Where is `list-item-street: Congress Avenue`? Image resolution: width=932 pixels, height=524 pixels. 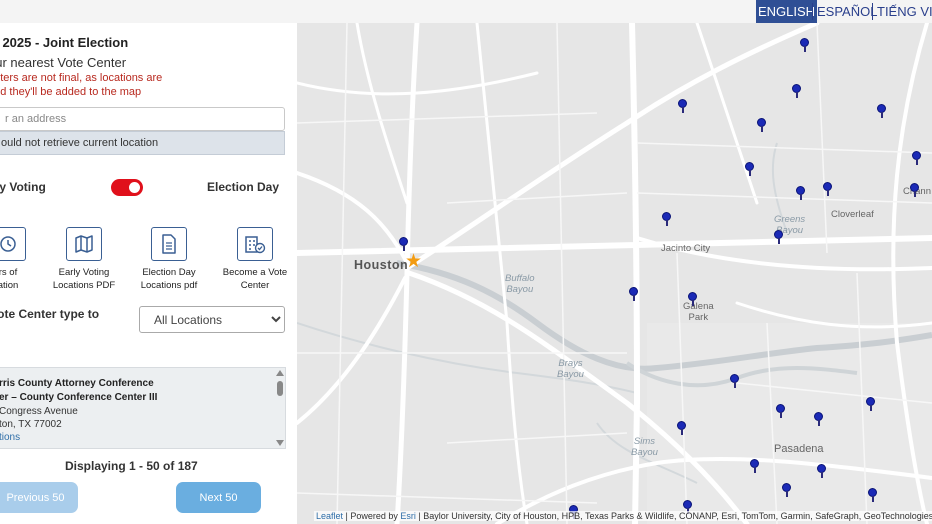
list-item-street: Congress Avenue is located at coordinates (39, 411).